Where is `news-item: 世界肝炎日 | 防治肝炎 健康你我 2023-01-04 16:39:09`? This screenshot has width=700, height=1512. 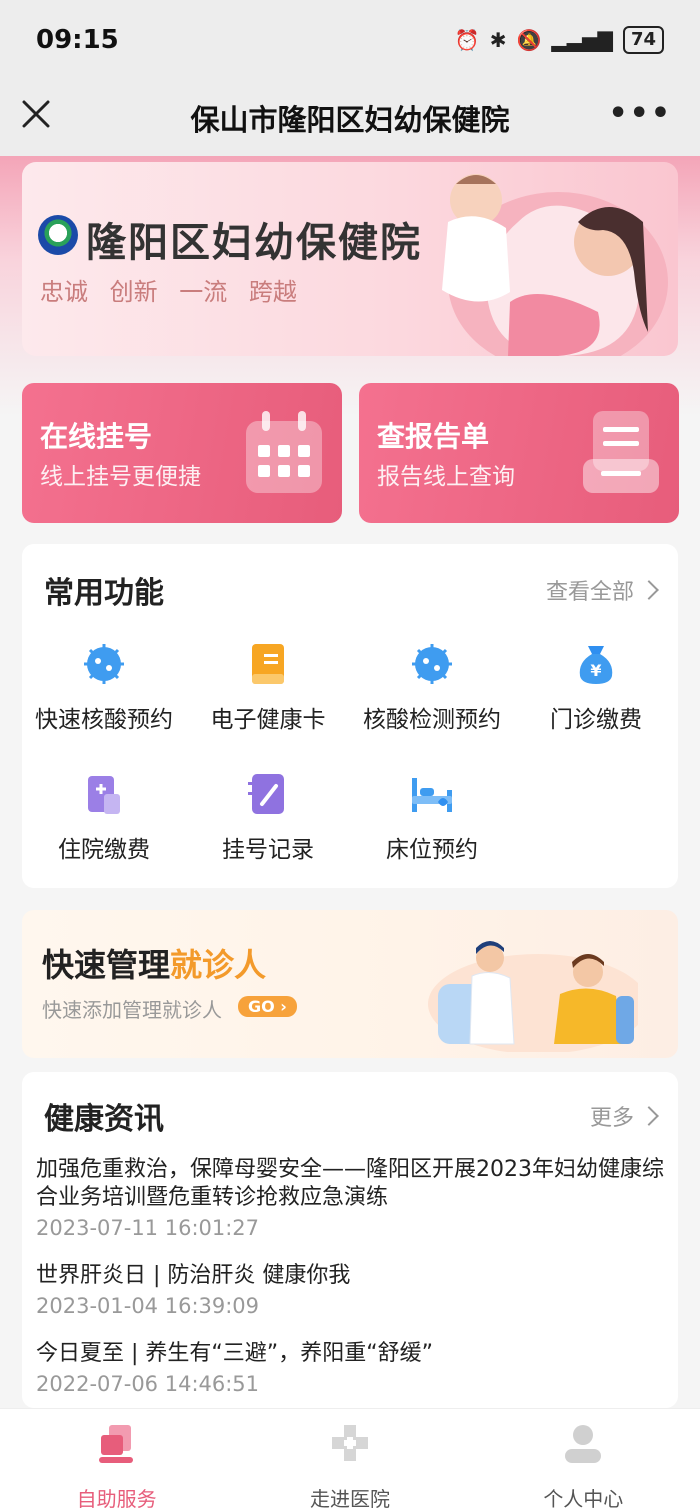
news-item: 世界肝炎日 | 防治肝炎 健康你我 2023-01-04 16:39:09 is located at coordinates (354, 1290).